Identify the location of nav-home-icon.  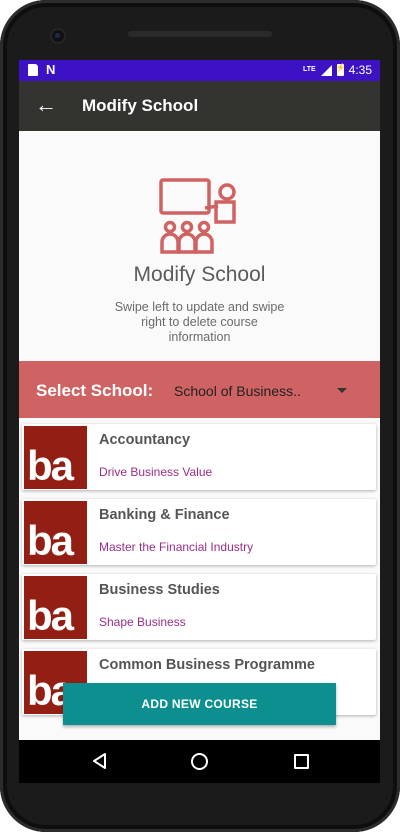
(199, 761).